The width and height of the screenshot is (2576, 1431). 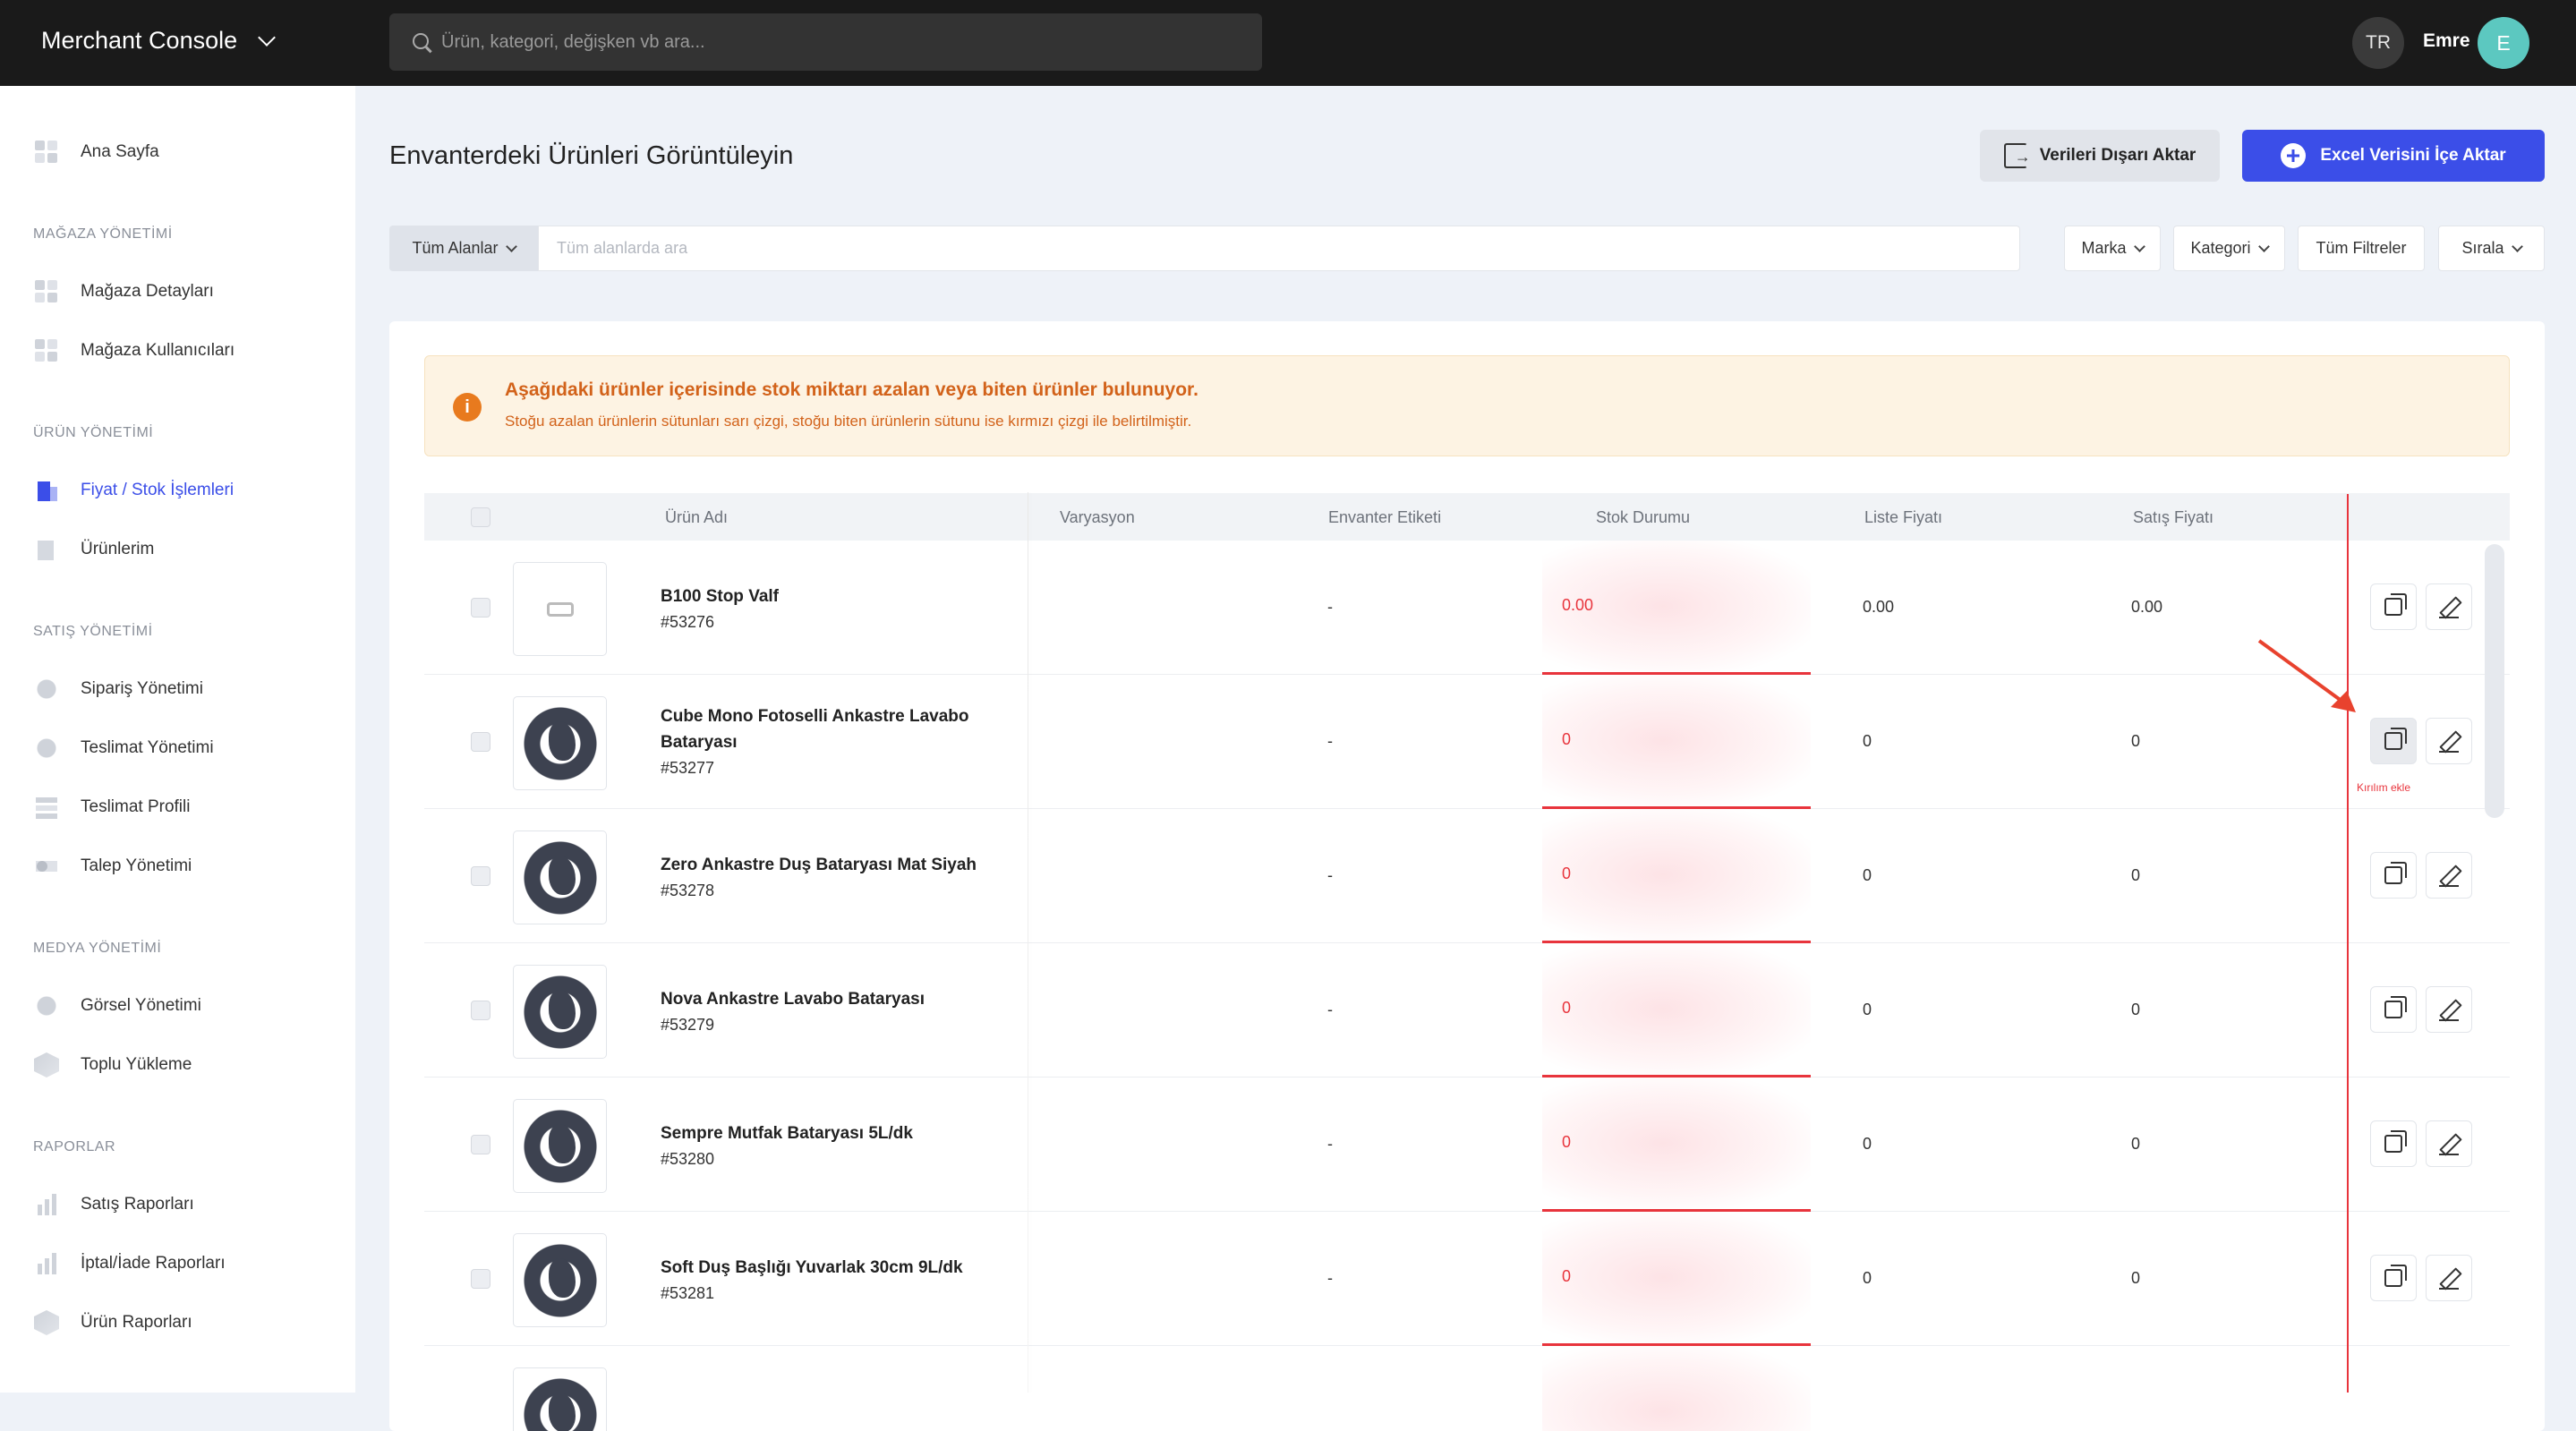 I want to click on select-all-checkbox, so click(x=480, y=517).